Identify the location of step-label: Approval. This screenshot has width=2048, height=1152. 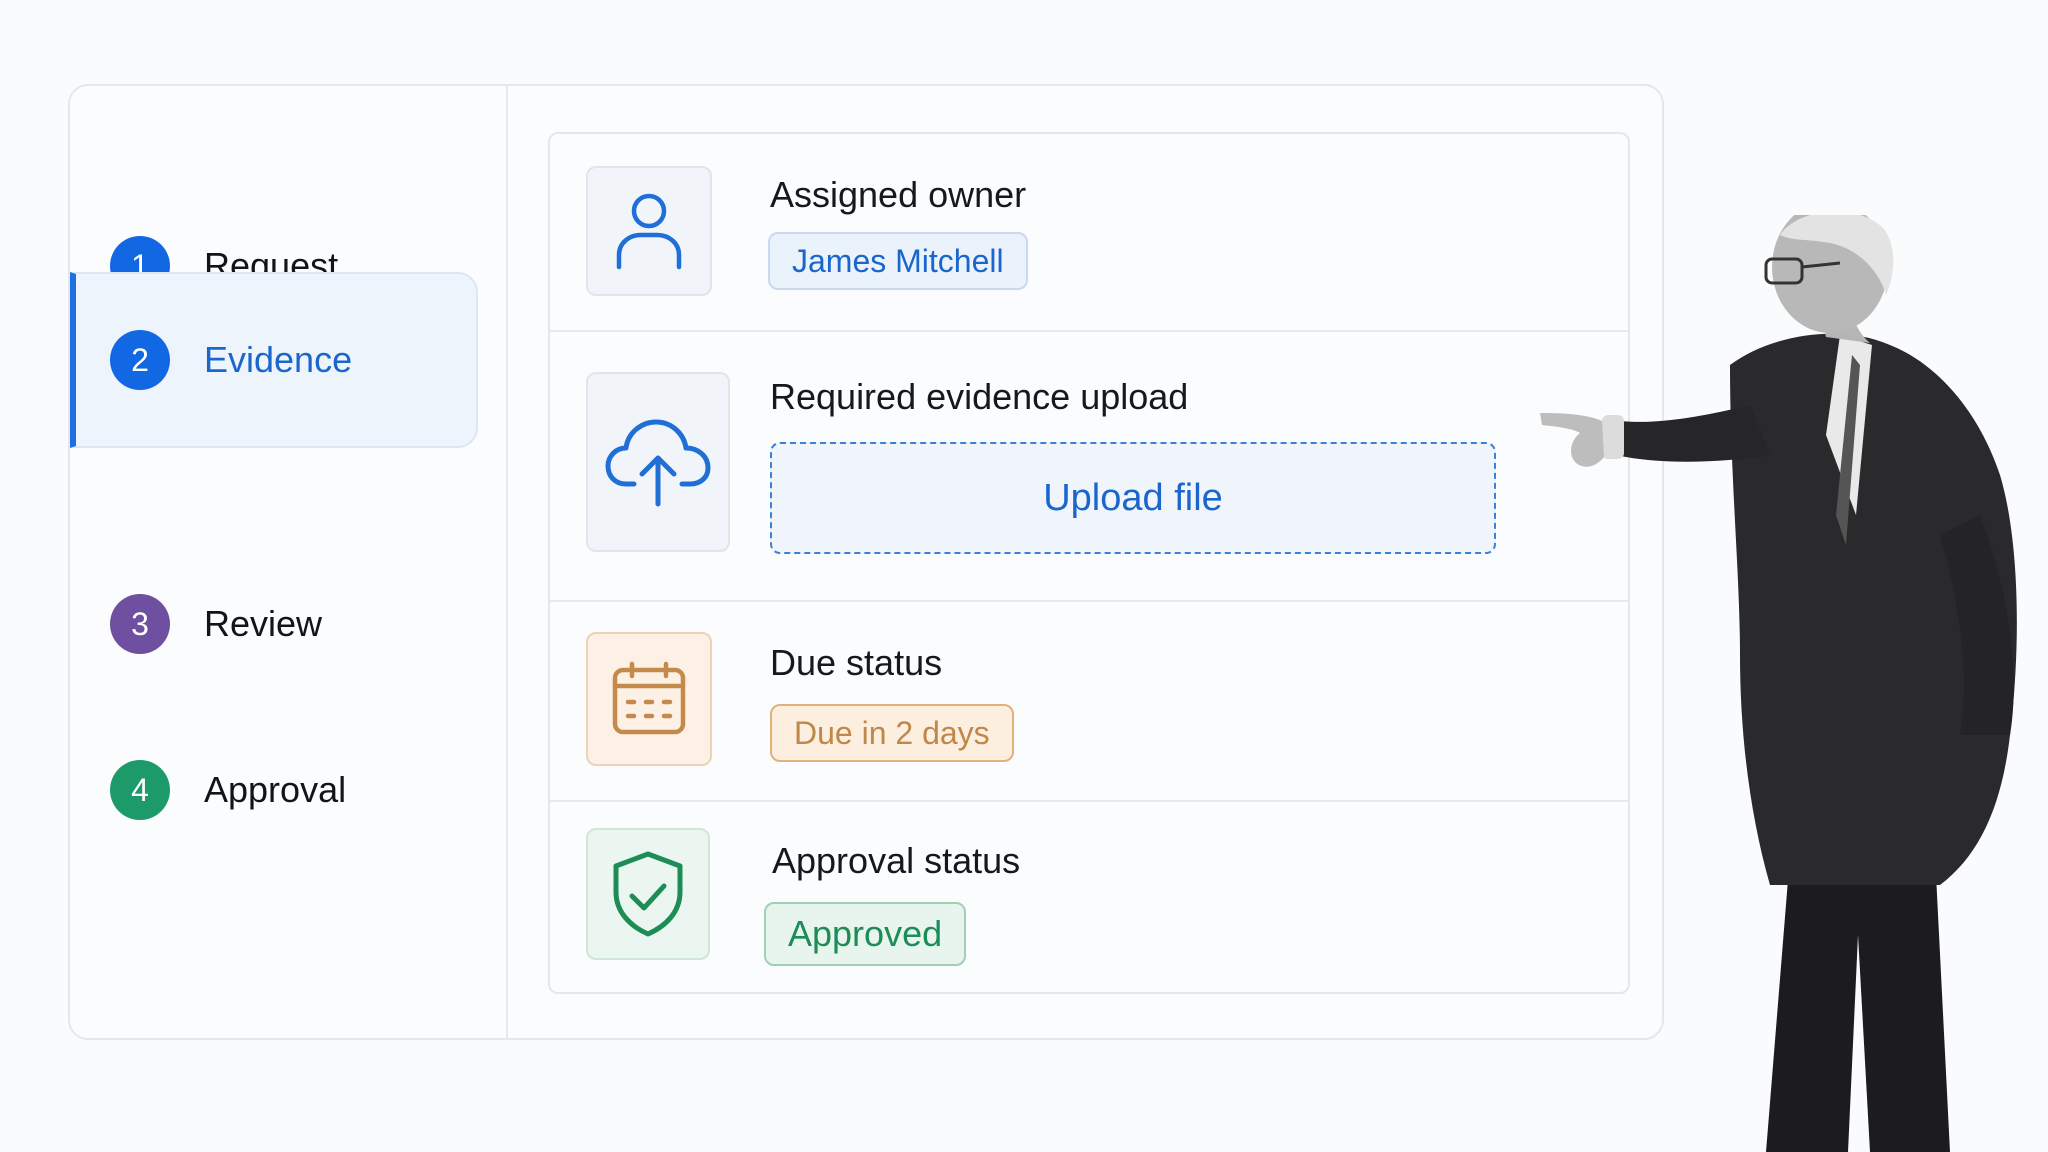
(275, 789).